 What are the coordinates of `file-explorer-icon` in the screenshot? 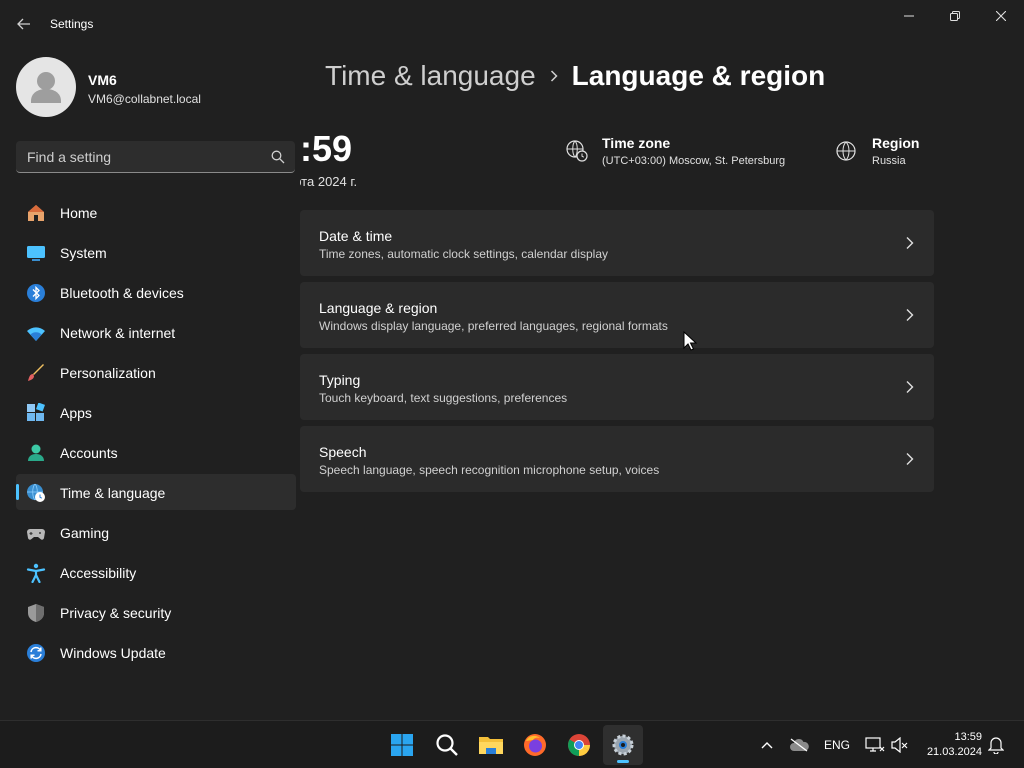 It's located at (491, 745).